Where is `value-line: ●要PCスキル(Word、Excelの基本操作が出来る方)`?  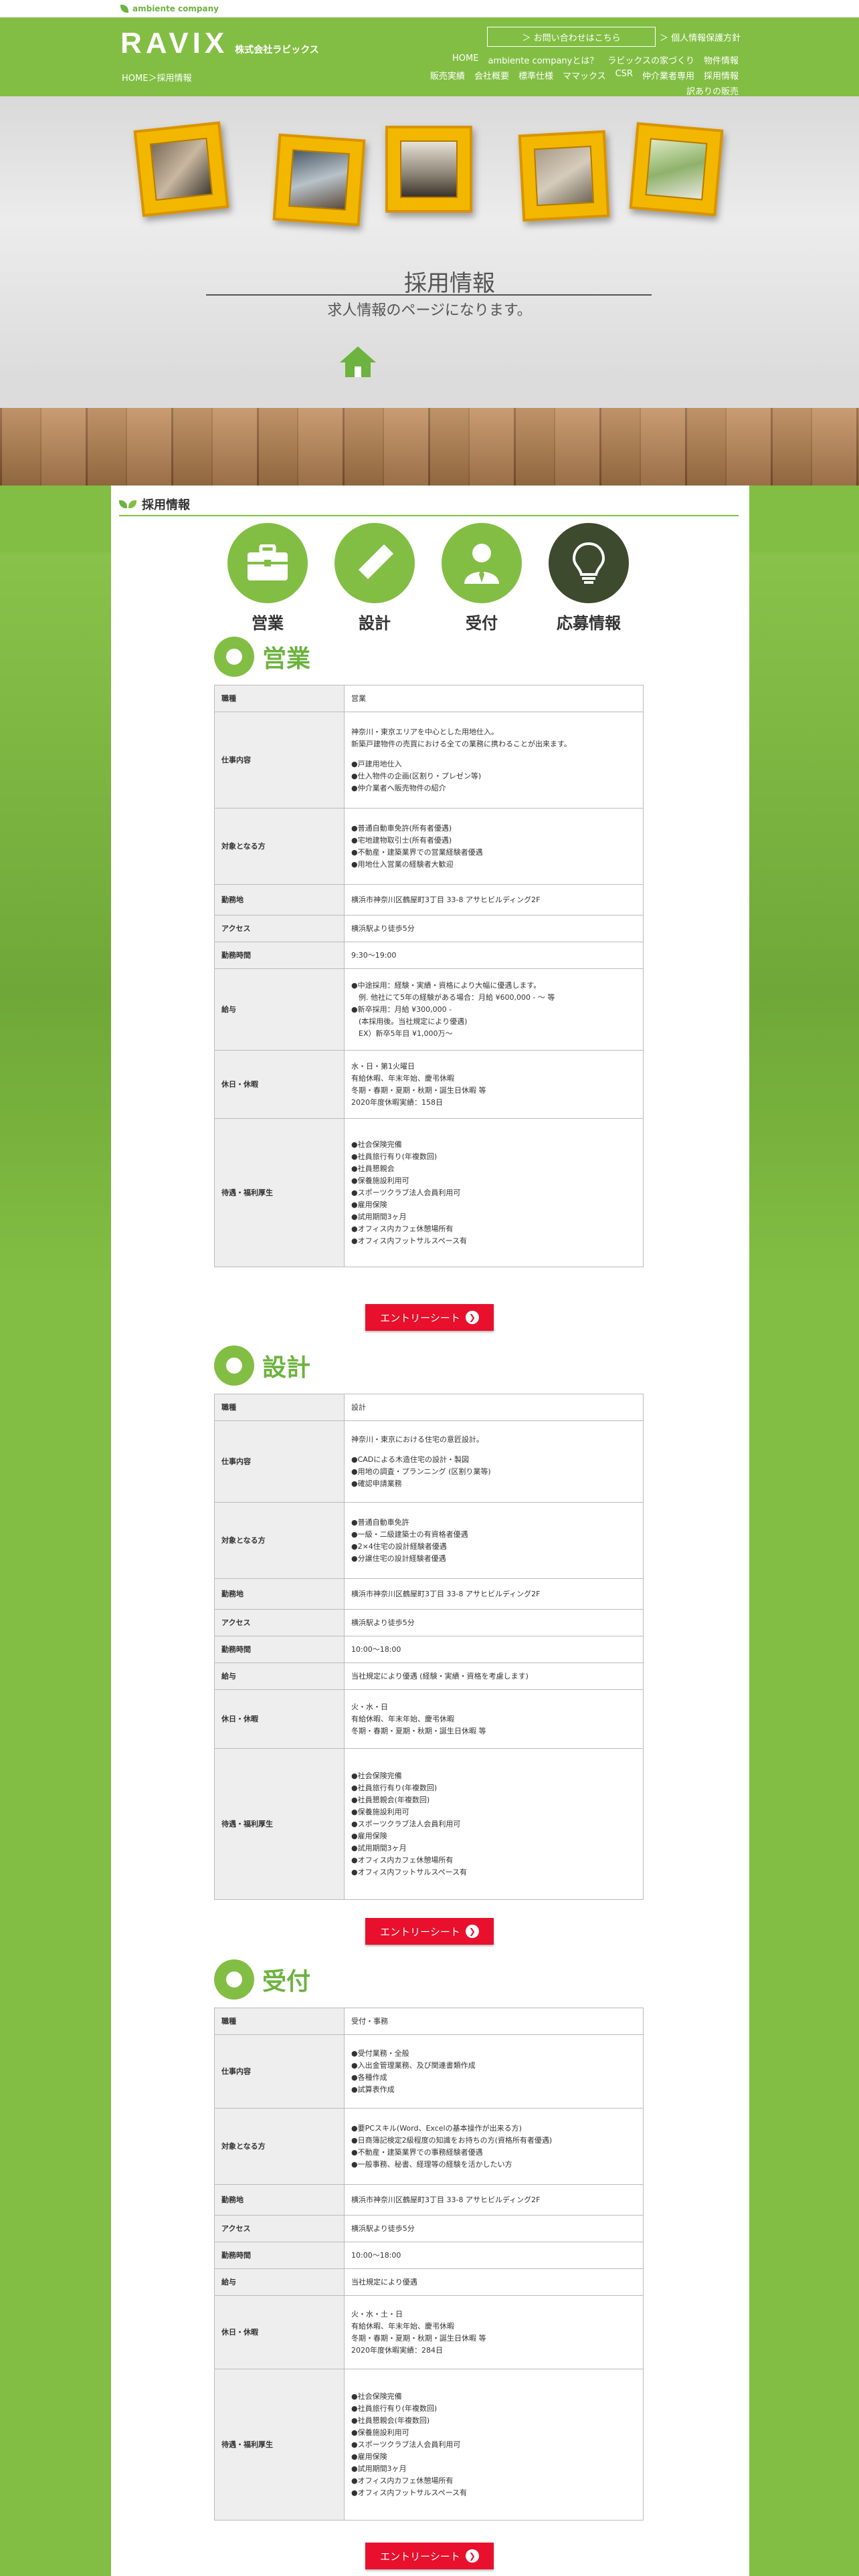 value-line: ●要PCスキル(Word、Excelの基本操作が出来る方) is located at coordinates (437, 2128).